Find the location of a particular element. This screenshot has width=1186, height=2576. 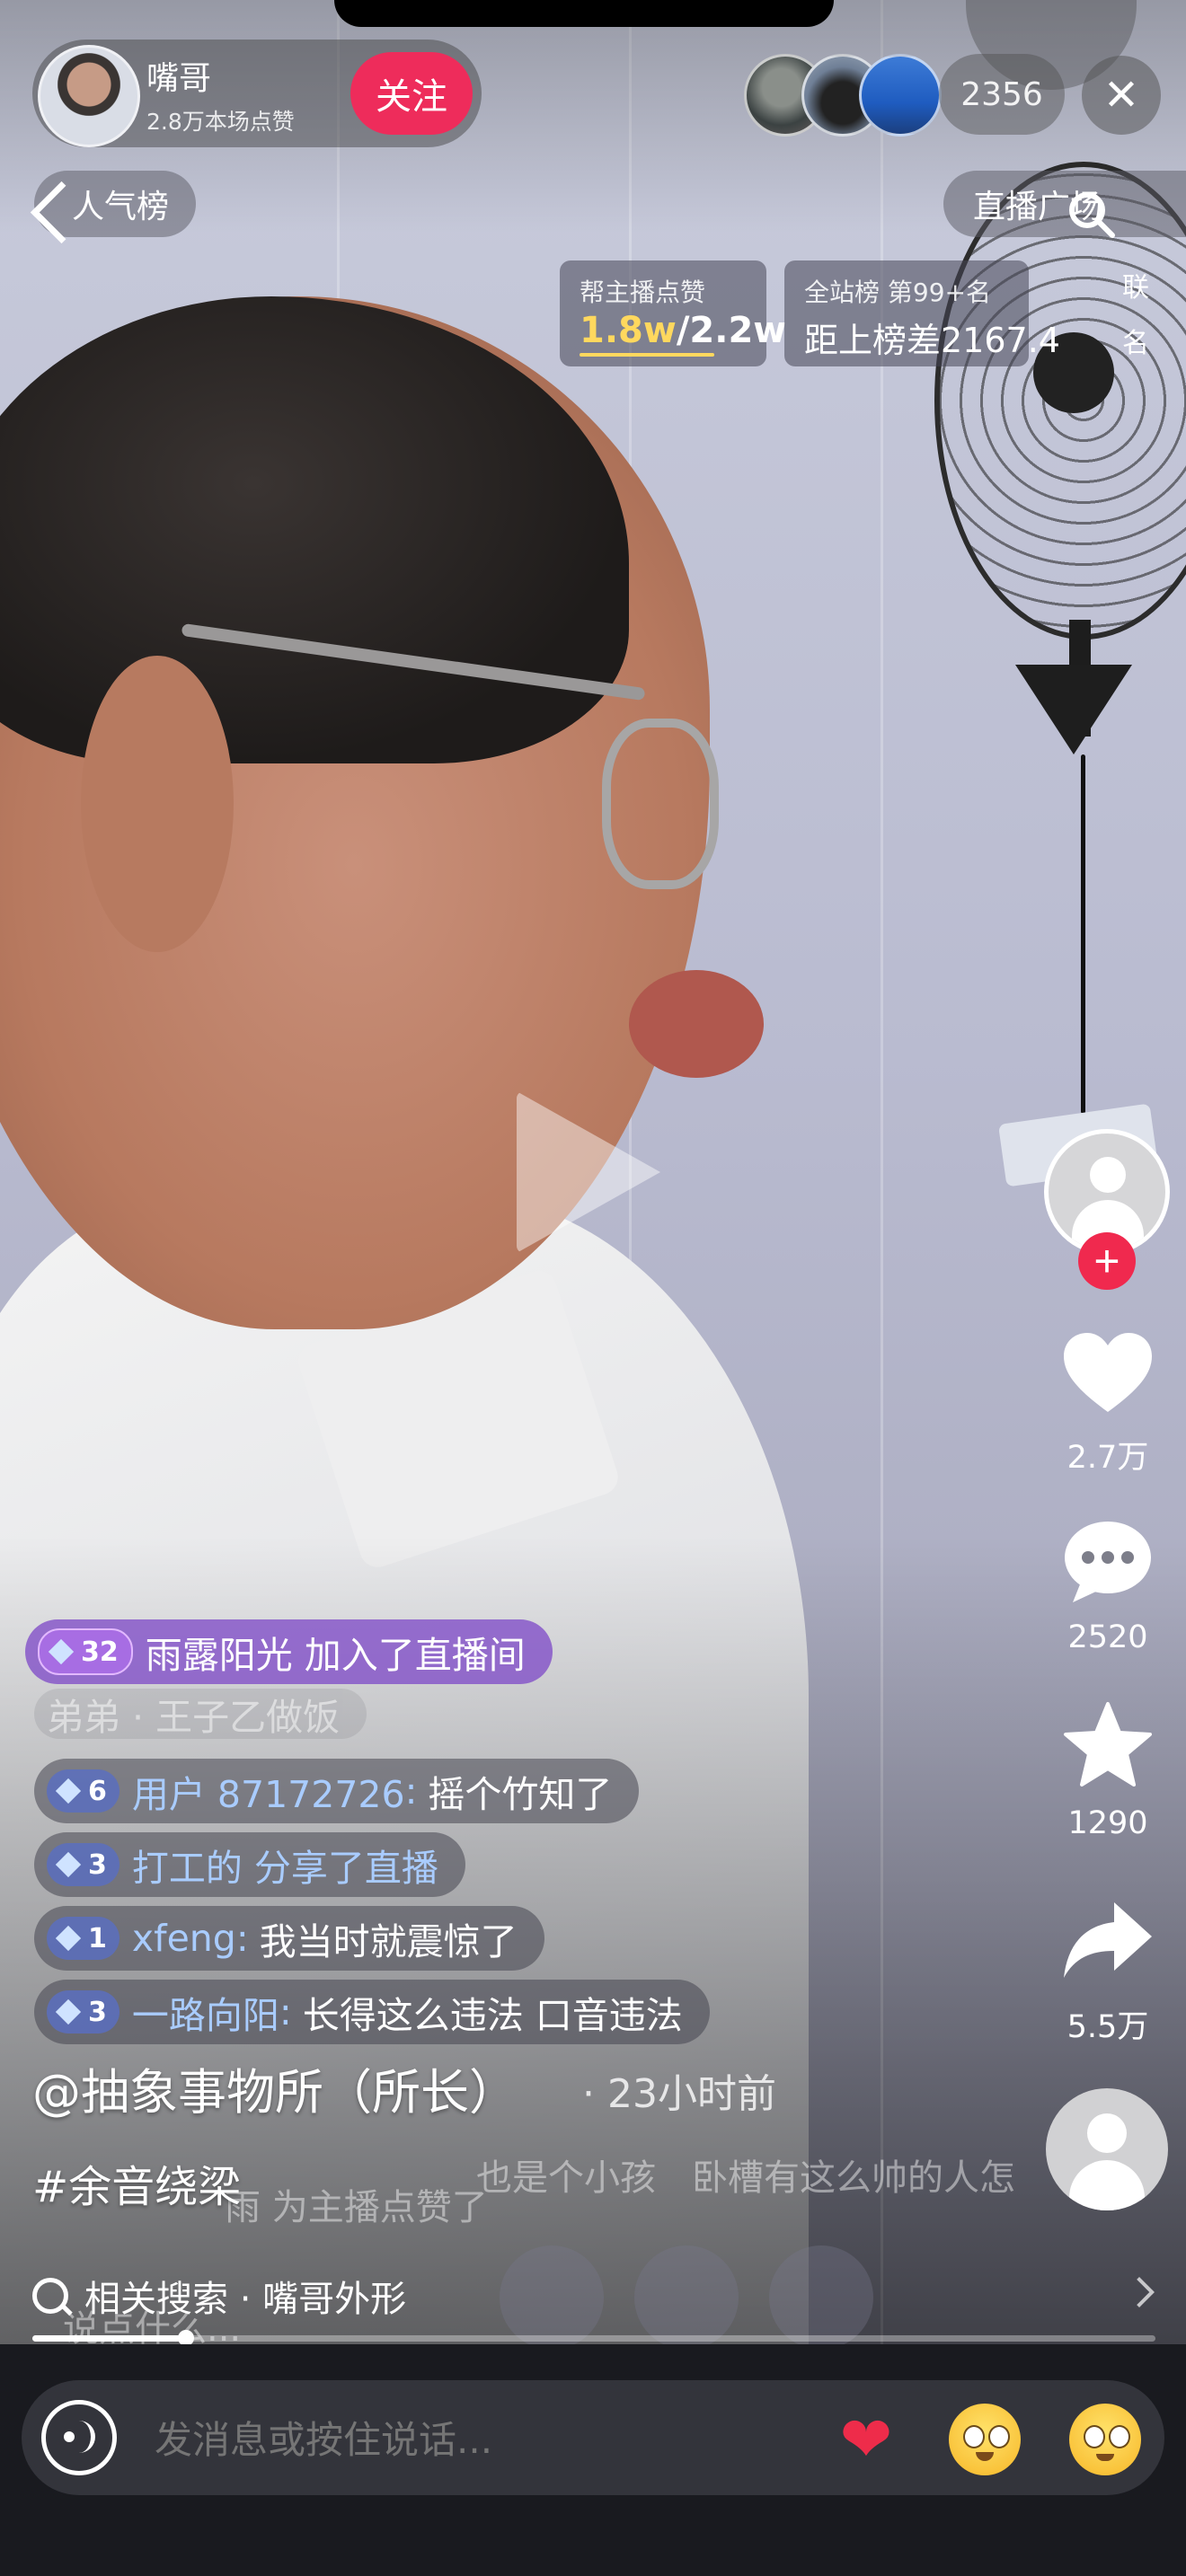

related-search: 相关搜索 · 嘴哥外形 is located at coordinates (219, 2296).